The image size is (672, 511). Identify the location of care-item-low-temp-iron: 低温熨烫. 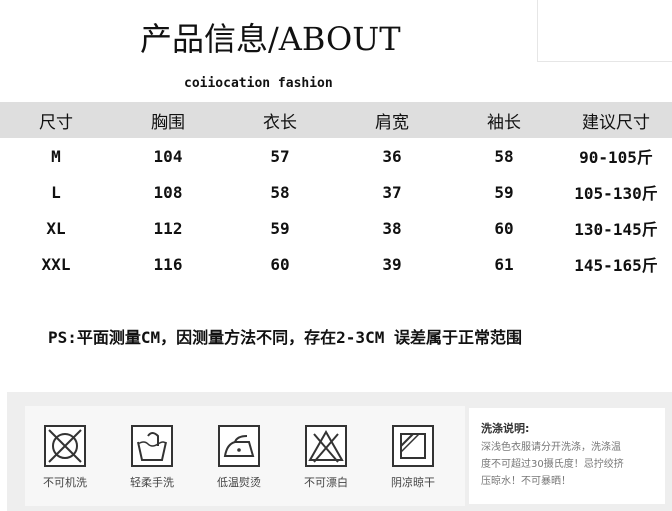
(239, 457).